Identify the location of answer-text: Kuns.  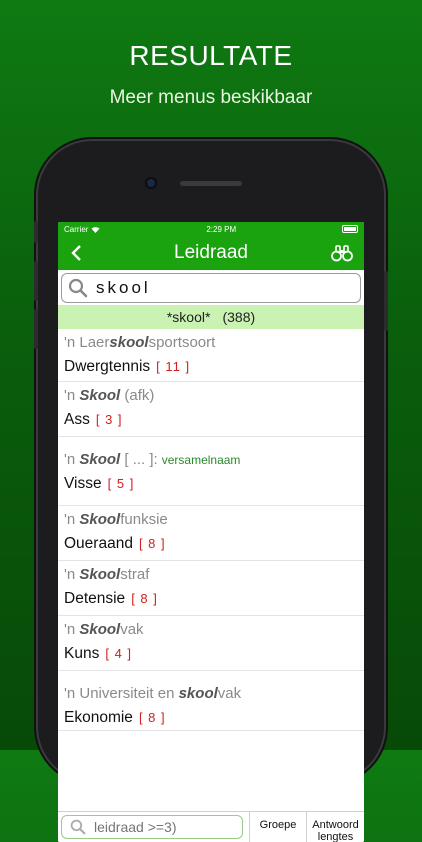
(82, 653).